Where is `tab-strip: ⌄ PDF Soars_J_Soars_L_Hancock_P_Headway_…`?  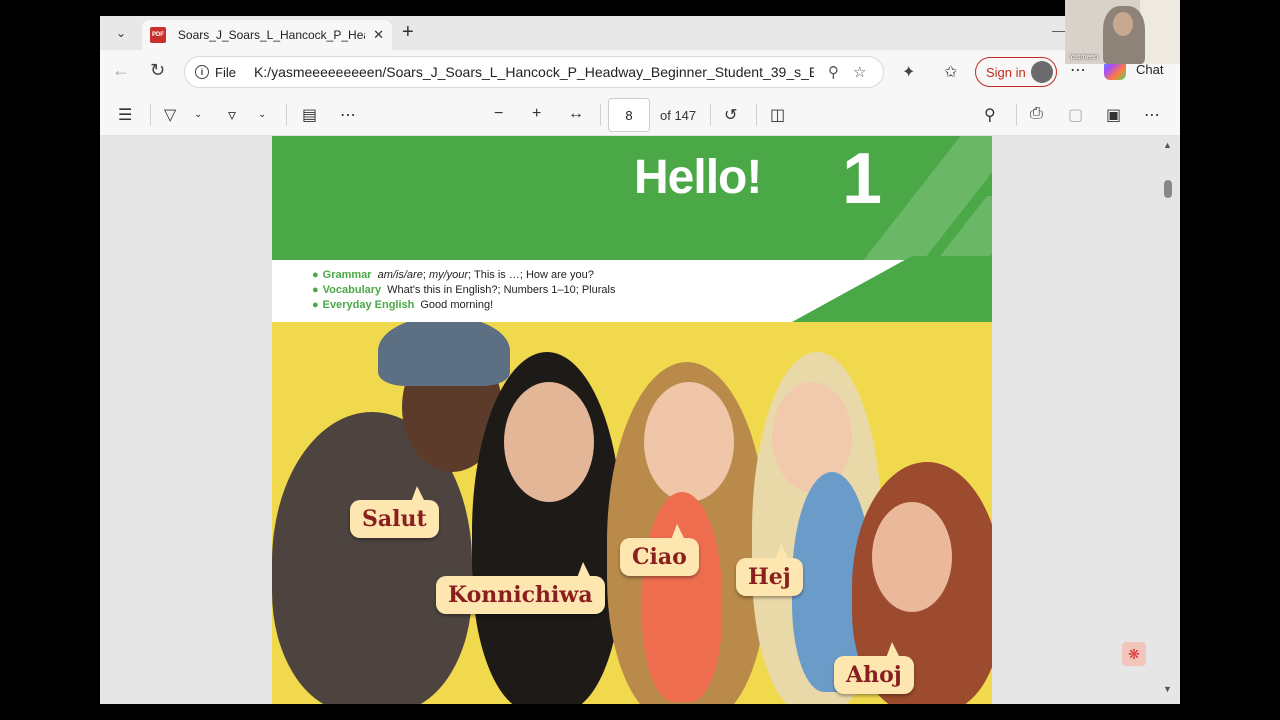 tab-strip: ⌄ PDF Soars_J_Soars_L_Hancock_P_Headway_… is located at coordinates (640, 33).